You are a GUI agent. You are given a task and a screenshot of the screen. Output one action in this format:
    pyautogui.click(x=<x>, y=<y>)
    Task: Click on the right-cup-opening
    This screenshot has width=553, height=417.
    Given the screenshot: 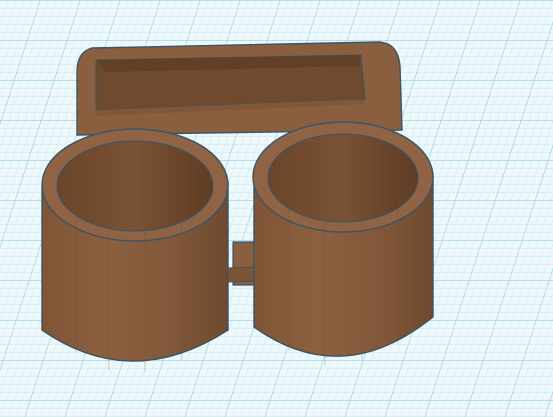 What is the action you would take?
    pyautogui.click(x=343, y=178)
    